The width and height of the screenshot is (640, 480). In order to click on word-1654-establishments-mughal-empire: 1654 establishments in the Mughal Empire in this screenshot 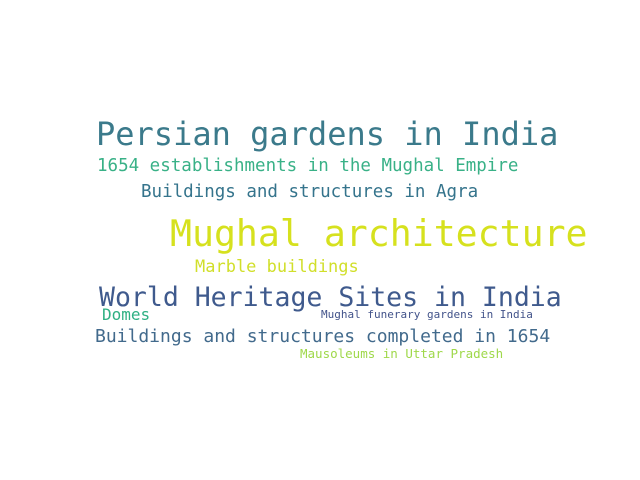, I will do `click(308, 166)`.